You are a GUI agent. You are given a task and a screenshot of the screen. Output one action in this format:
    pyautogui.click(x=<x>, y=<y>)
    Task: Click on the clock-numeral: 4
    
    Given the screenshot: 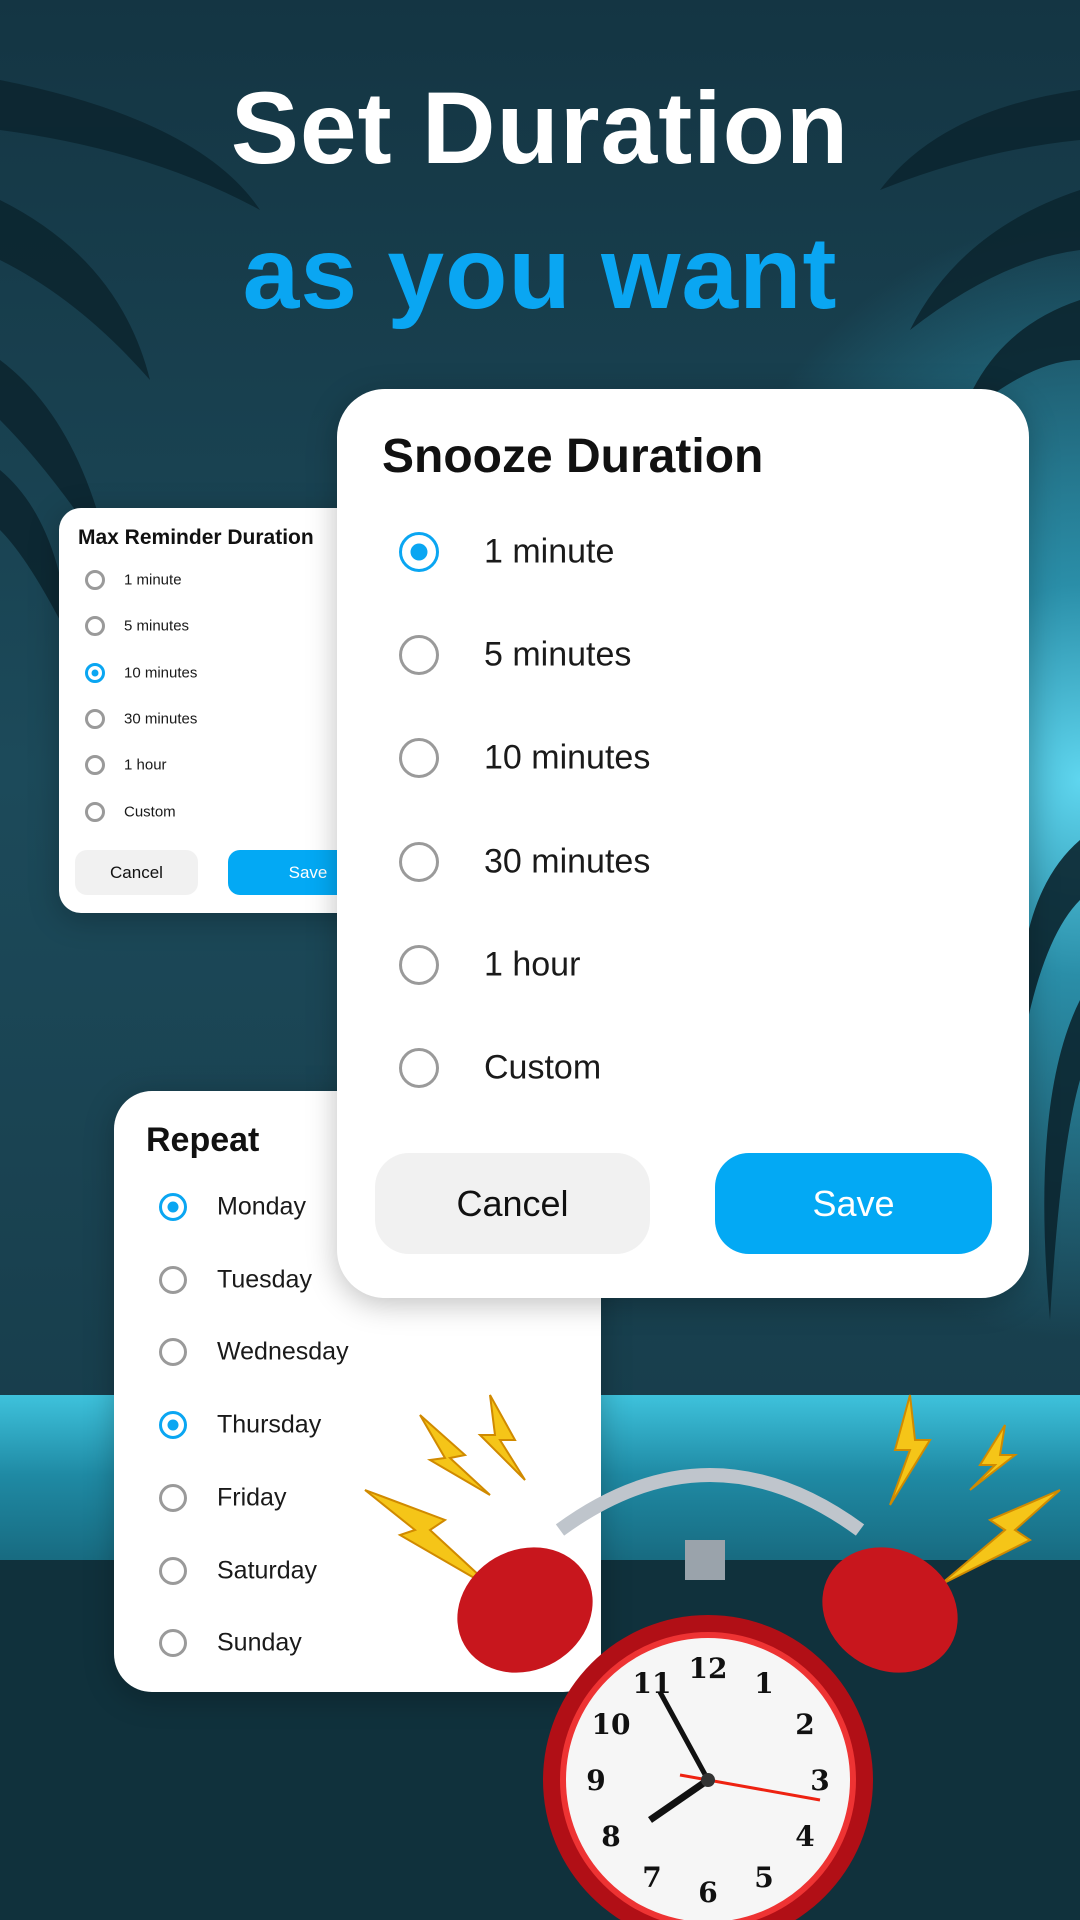 What is the action you would take?
    pyautogui.click(x=804, y=1836)
    